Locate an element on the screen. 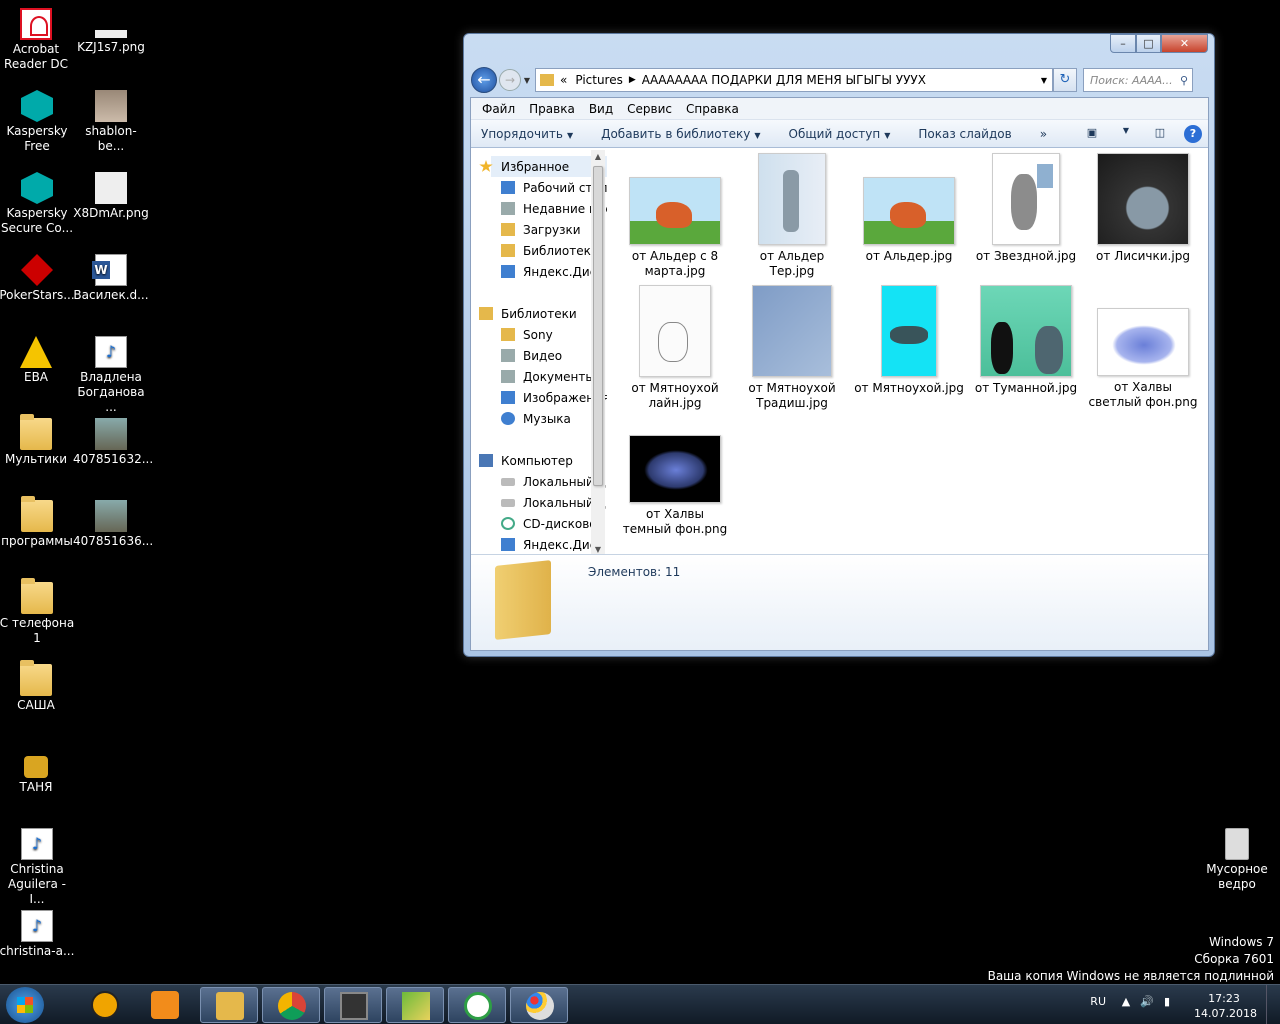 Image resolution: width=1280 pixels, height=1024 pixels. file-item: от Халвы светлый фон.png is located at coordinates (1143, 359).